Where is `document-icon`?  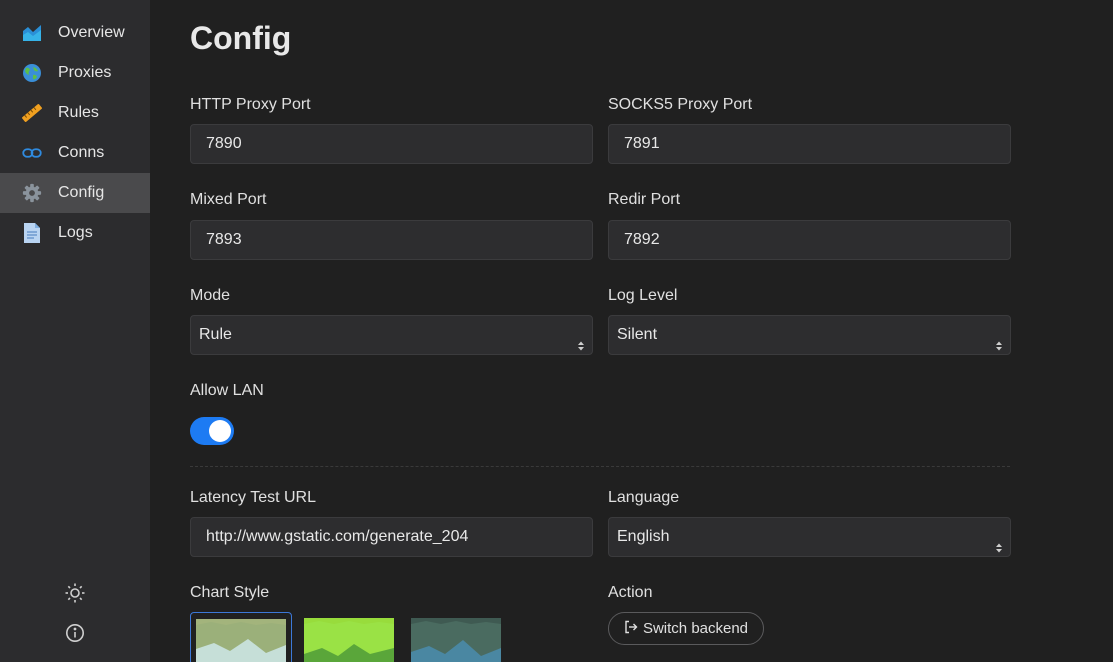 document-icon is located at coordinates (32, 233).